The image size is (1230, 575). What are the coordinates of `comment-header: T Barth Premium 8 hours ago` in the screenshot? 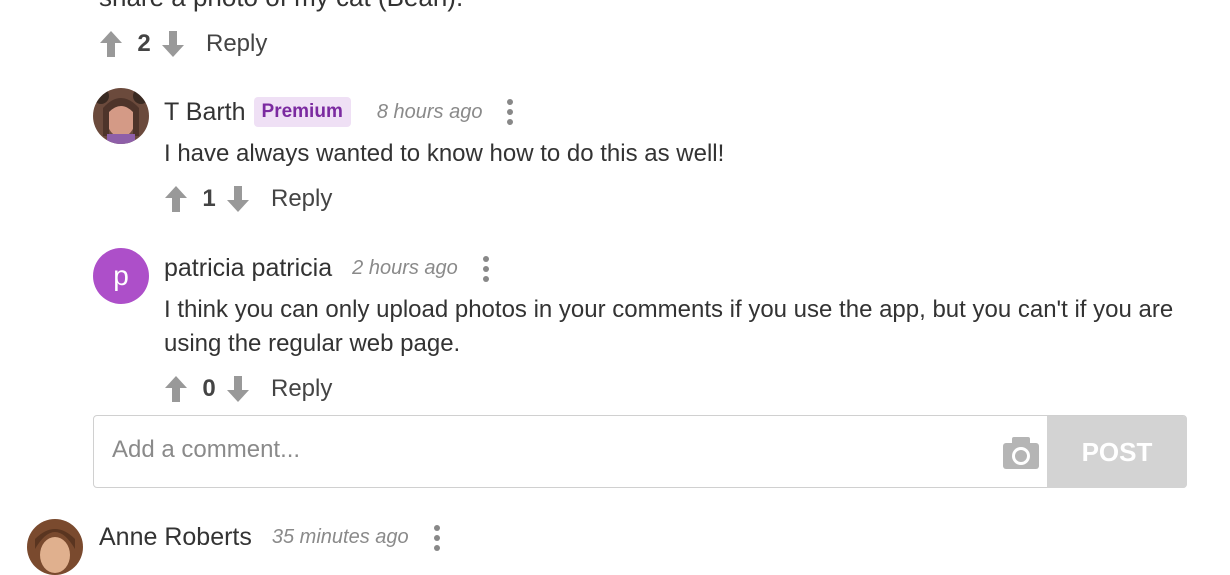 It's located at (339, 112).